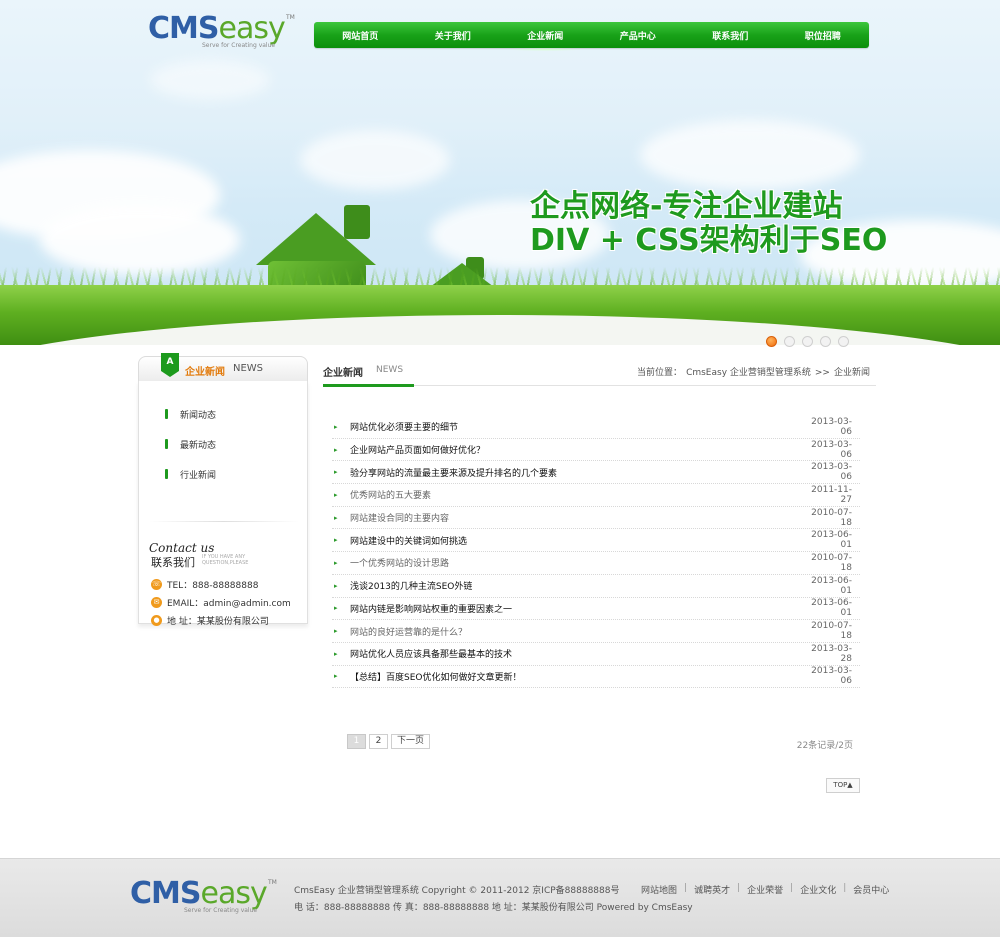 The height and width of the screenshot is (937, 1000). I want to click on footer-links: 网站地图 | 诚聘英才 | 企业荣誉 | 企业文化 | 会员中心, so click(765, 889).